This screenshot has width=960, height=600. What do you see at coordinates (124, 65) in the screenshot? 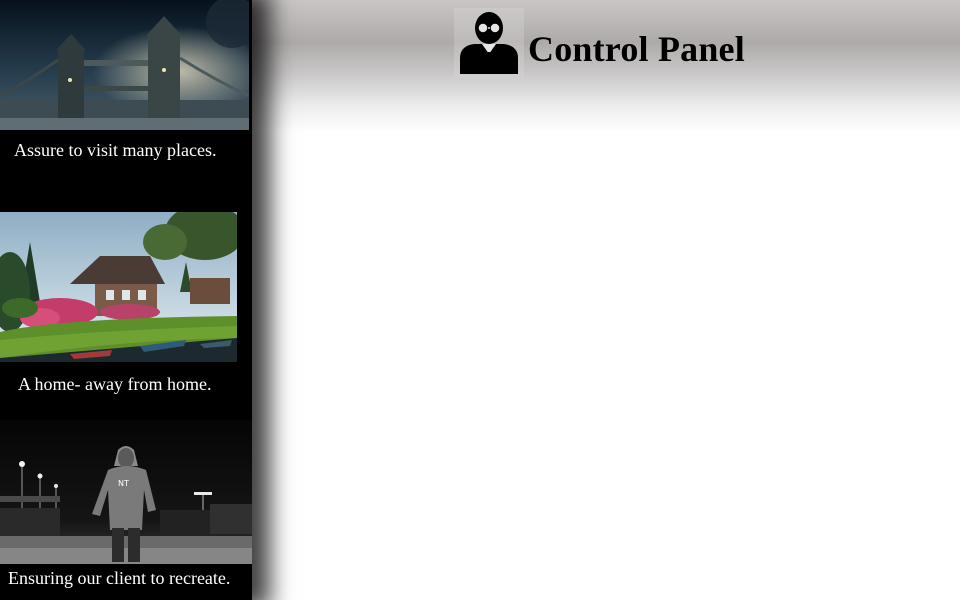
I see `tower-bridge-night-photo` at bounding box center [124, 65].